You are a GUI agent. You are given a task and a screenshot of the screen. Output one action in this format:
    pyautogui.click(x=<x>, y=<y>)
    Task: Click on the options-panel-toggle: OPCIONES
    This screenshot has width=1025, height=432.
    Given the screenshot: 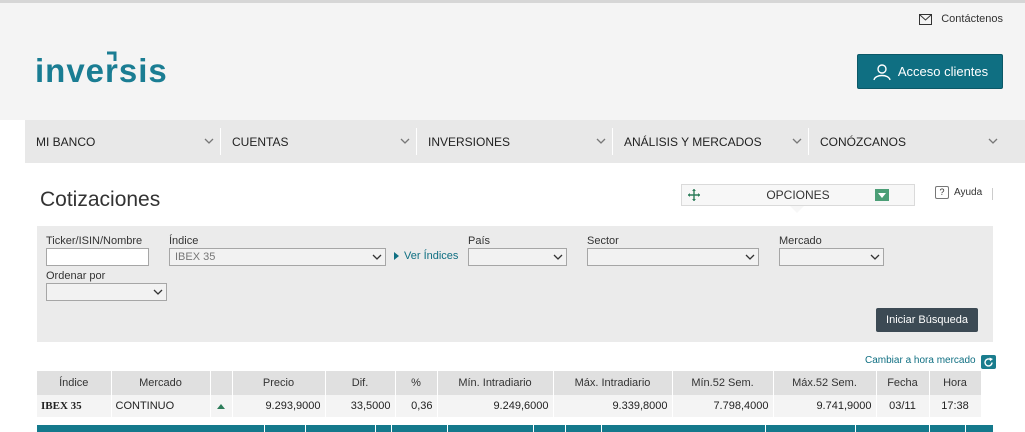 What is the action you would take?
    pyautogui.click(x=798, y=198)
    